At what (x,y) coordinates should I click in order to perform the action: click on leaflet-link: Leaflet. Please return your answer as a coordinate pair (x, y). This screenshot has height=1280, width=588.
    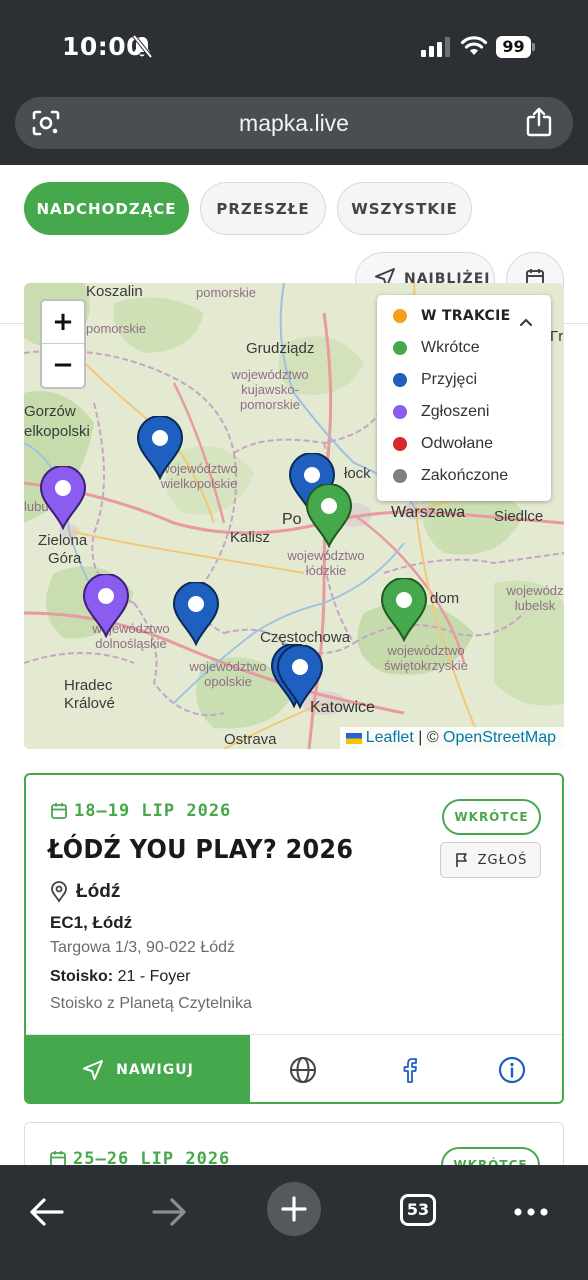
    Looking at the image, I should click on (390, 738).